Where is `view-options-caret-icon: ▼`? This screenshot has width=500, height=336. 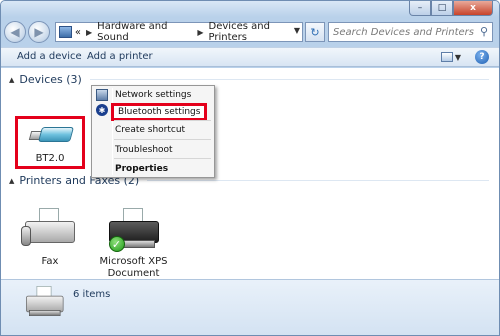 view-options-caret-icon: ▼ is located at coordinates (458, 57).